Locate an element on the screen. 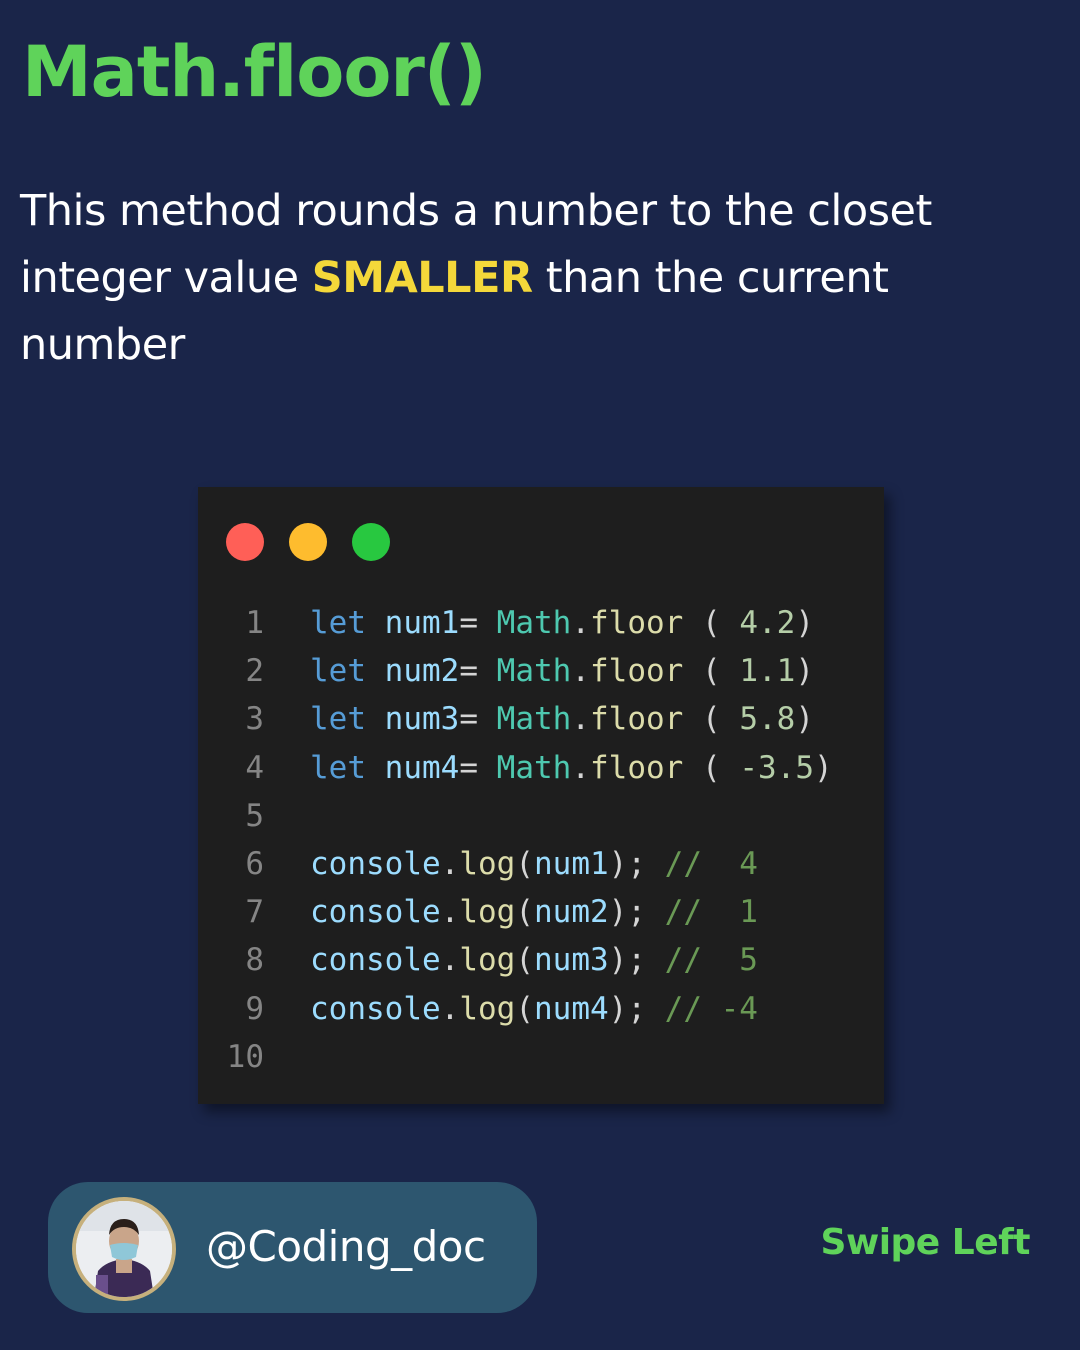 Image resolution: width=1080 pixels, height=1350 pixels. code-text: console.log(num1); // 4 is located at coordinates (534, 864).